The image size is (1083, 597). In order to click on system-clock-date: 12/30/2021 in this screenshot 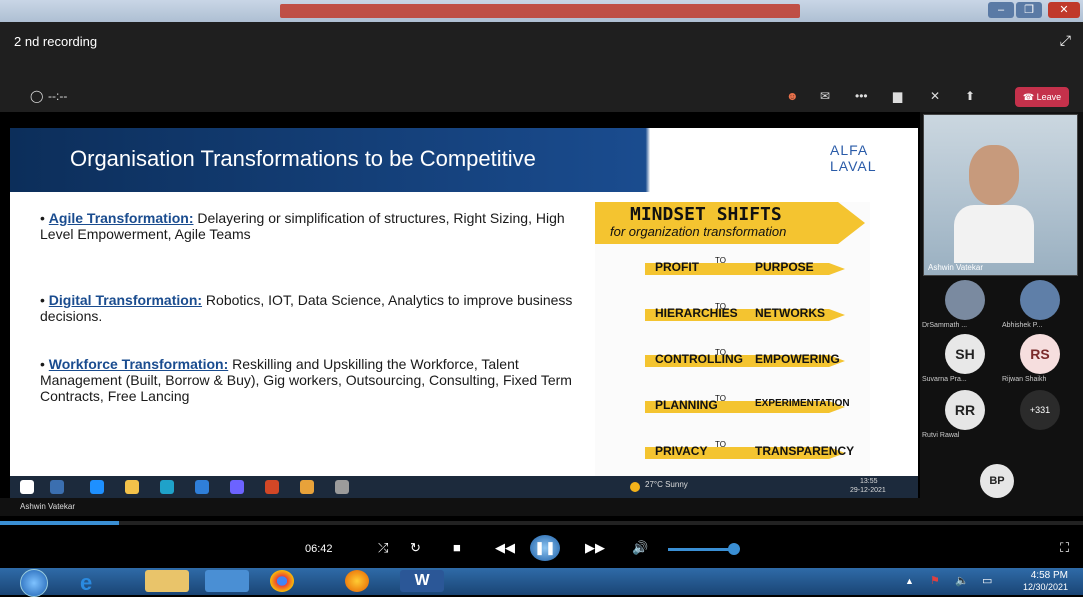, I will do `click(1045, 587)`.